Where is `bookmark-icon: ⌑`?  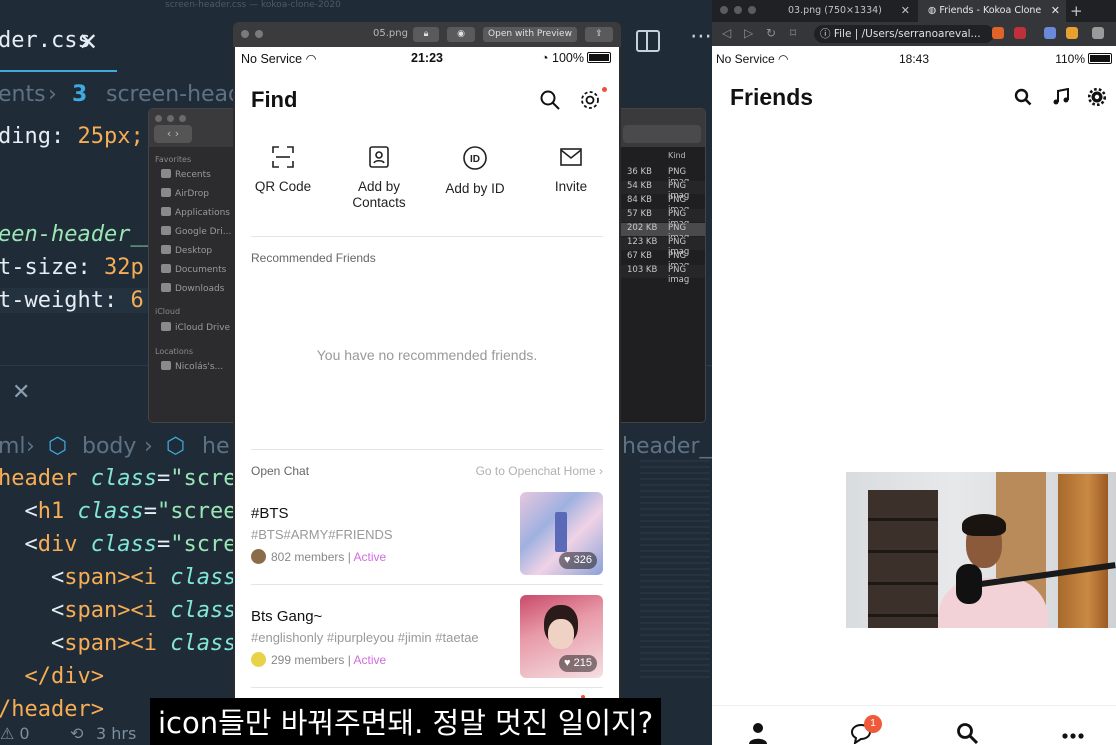
bookmark-icon: ⌑ is located at coordinates (793, 33).